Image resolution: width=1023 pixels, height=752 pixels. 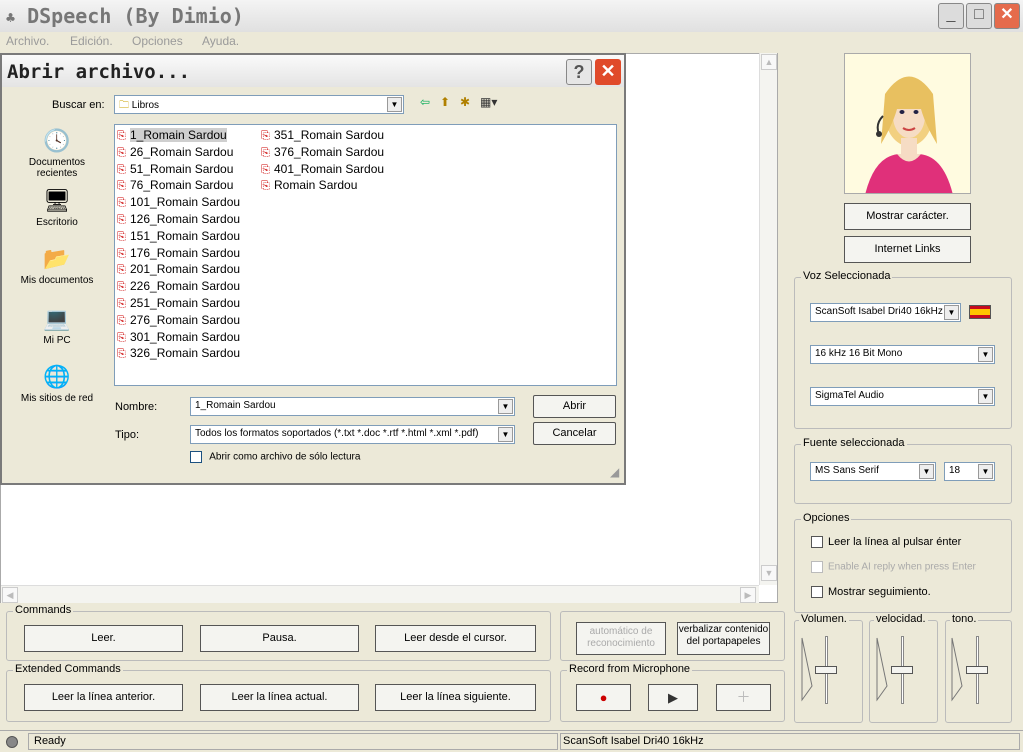 What do you see at coordinates (951, 16) in the screenshot?
I see `minimize-button: _` at bounding box center [951, 16].